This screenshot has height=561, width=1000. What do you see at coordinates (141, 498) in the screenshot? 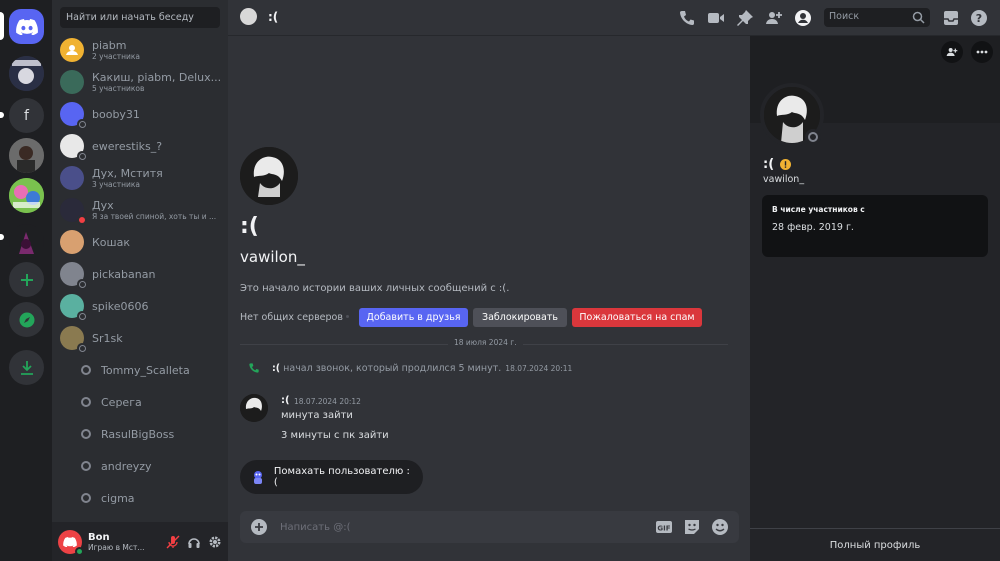
I see `dm-item: cigma` at bounding box center [141, 498].